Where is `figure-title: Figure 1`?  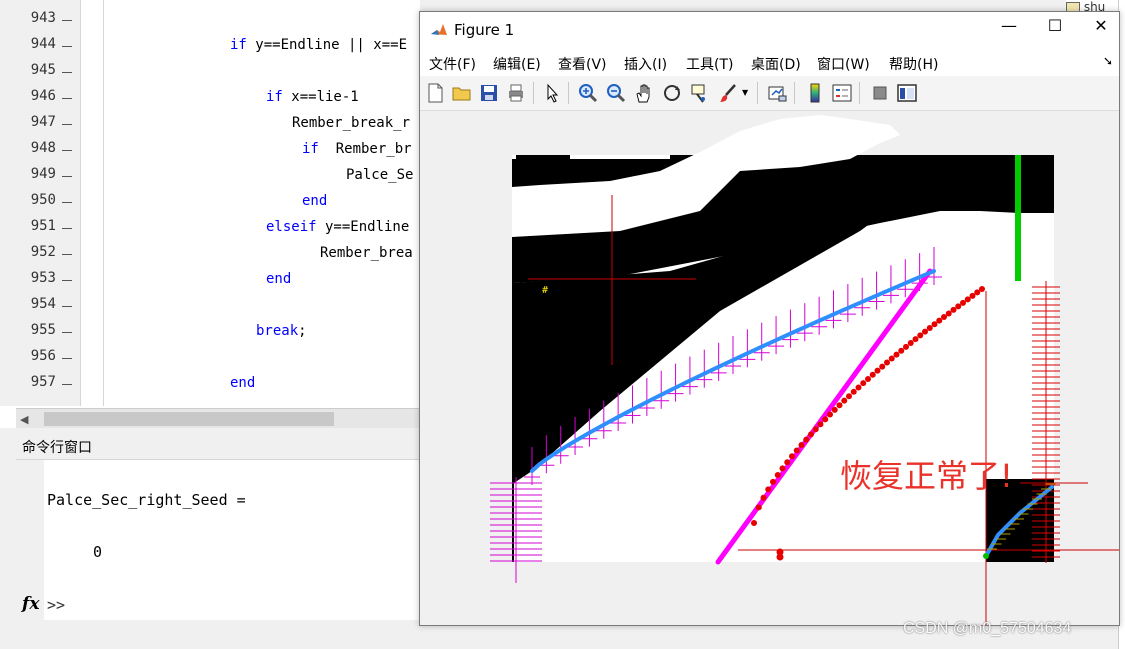 figure-title: Figure 1 is located at coordinates (484, 30).